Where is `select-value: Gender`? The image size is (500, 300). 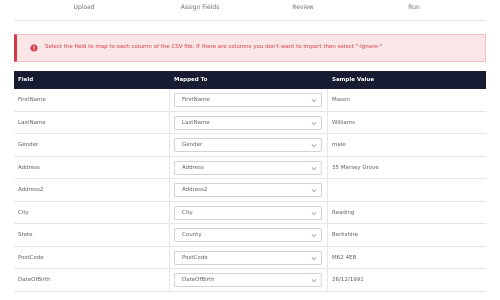 select-value: Gender is located at coordinates (192, 145).